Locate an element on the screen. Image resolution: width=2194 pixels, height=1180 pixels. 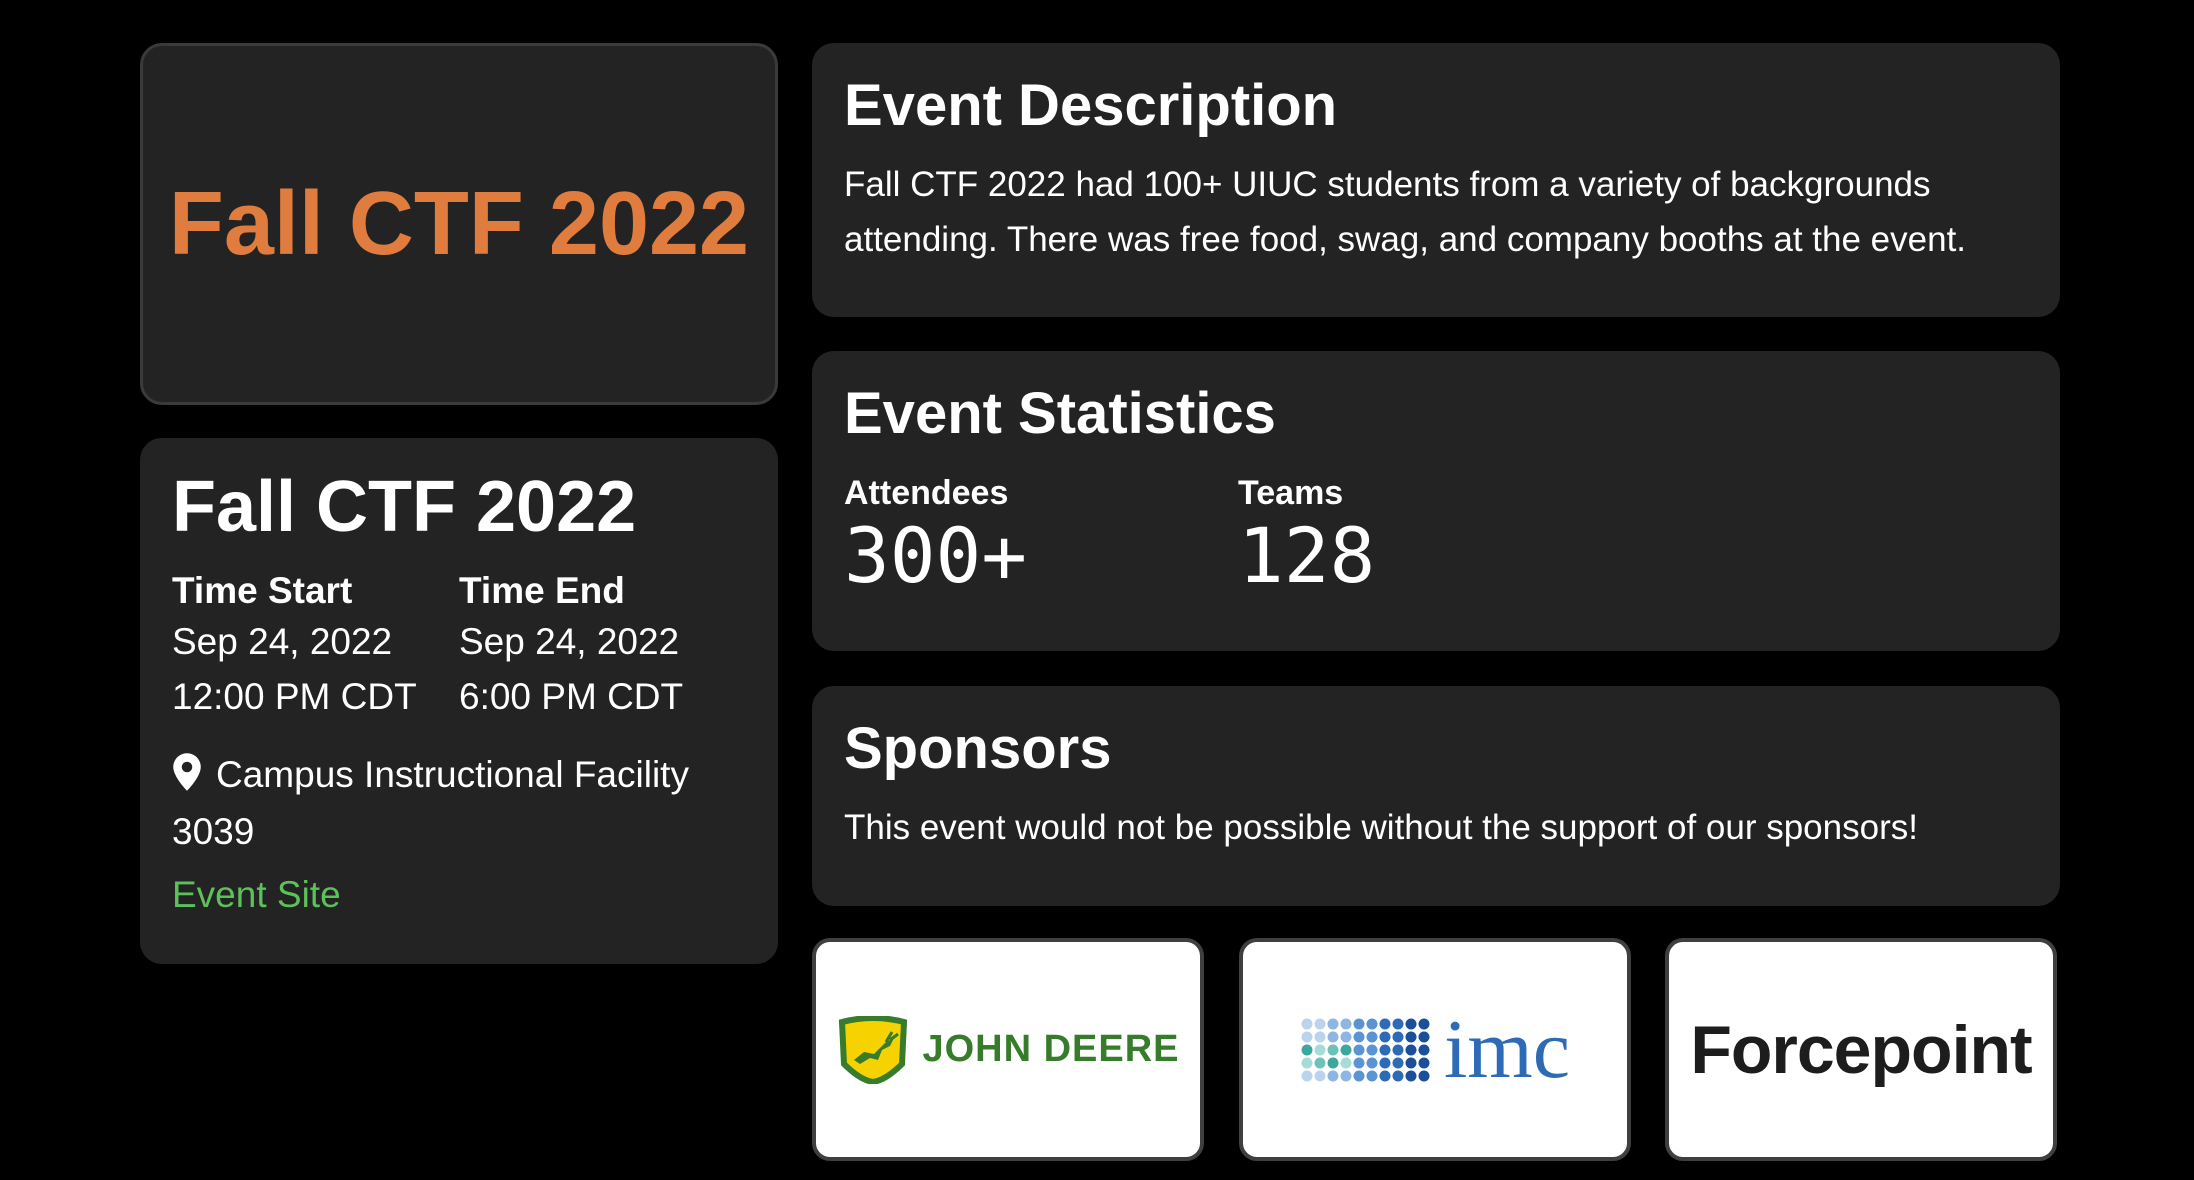
event-location: Campus Instructional Facility 3039 is located at coordinates (459, 803).